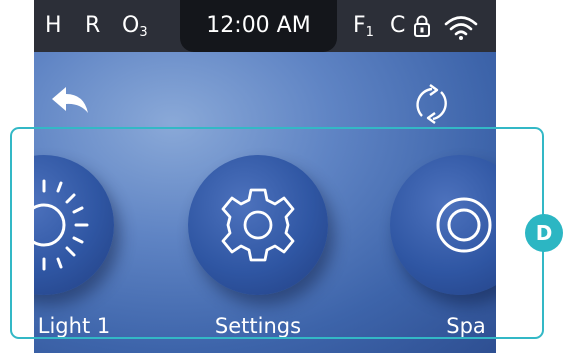 This screenshot has height=353, width=565. I want to click on filter-indicator: F1, so click(363, 26).